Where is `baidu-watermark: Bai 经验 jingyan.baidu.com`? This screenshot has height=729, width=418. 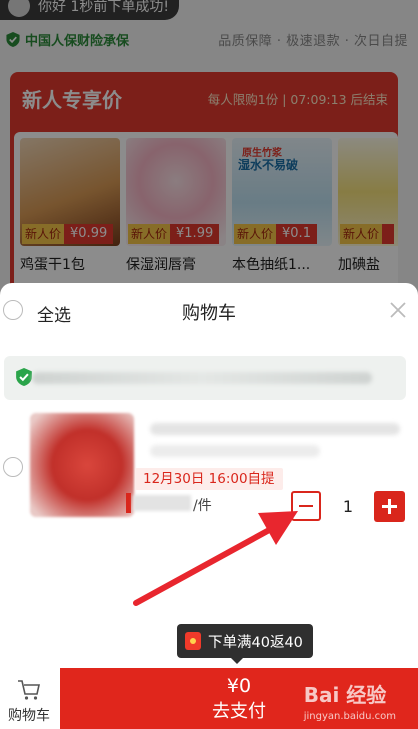
baidu-watermark: Bai 经验 jingyan.baidu.com is located at coordinates (350, 700).